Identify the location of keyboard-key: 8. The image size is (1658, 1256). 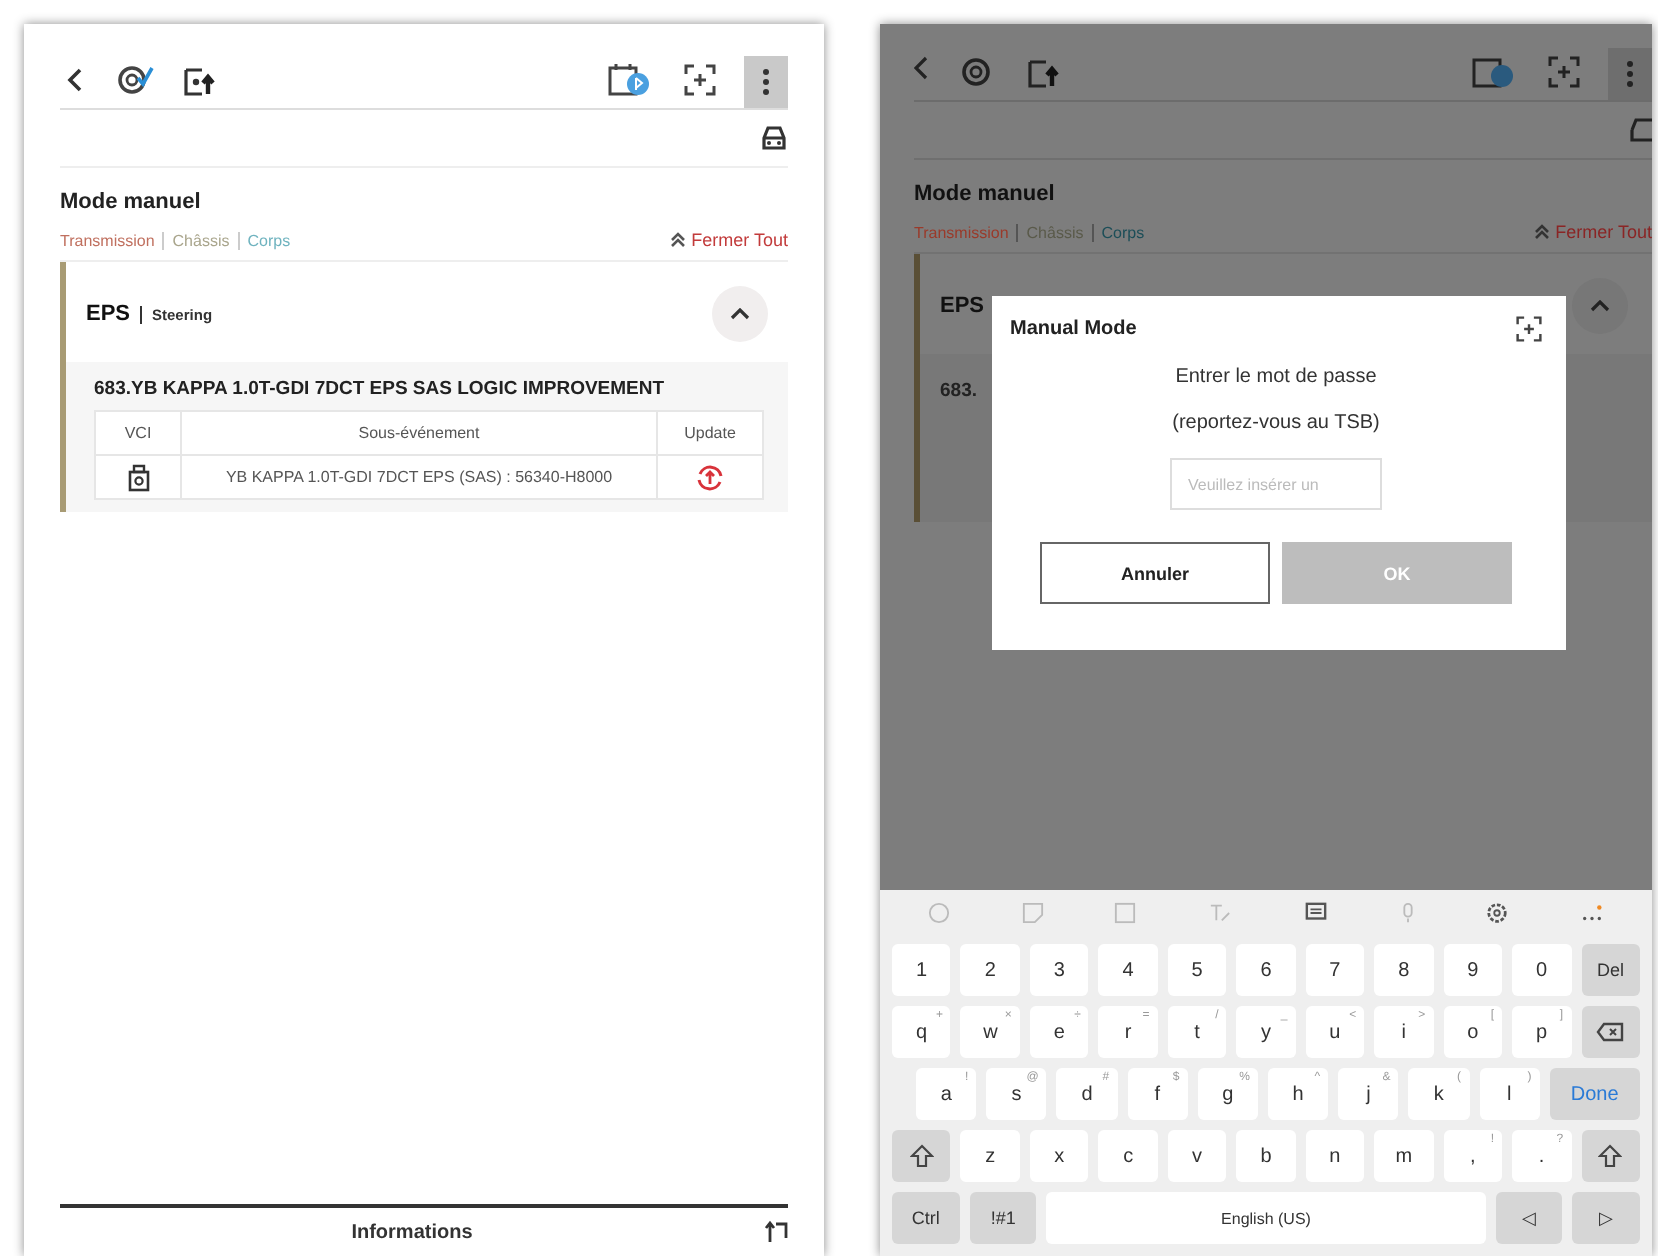
(1404, 970).